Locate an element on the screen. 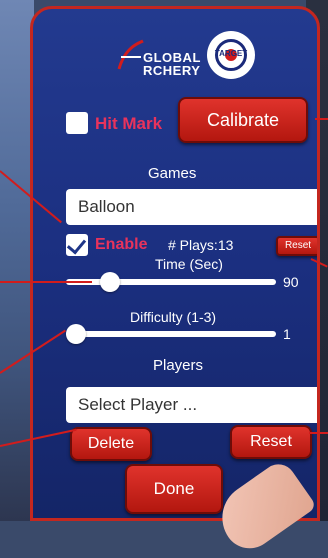  enable-label: Enable is located at coordinates (121, 244).